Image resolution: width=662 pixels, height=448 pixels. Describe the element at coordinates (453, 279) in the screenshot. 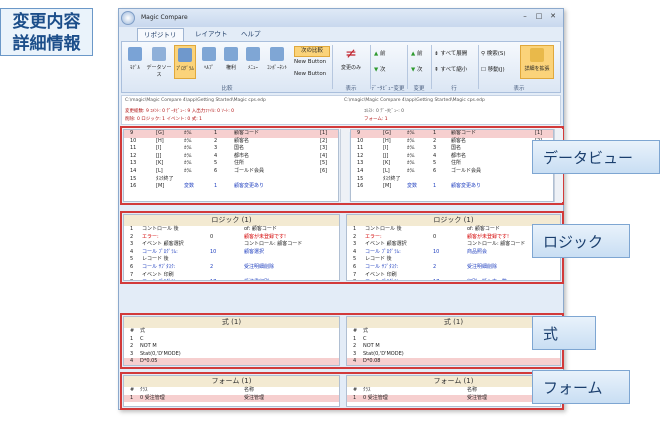

I see `table-row: 8 コール ﾌﾟﾛｸﾞﾗﾑ: 17 印刷一括入力一覧` at that location.